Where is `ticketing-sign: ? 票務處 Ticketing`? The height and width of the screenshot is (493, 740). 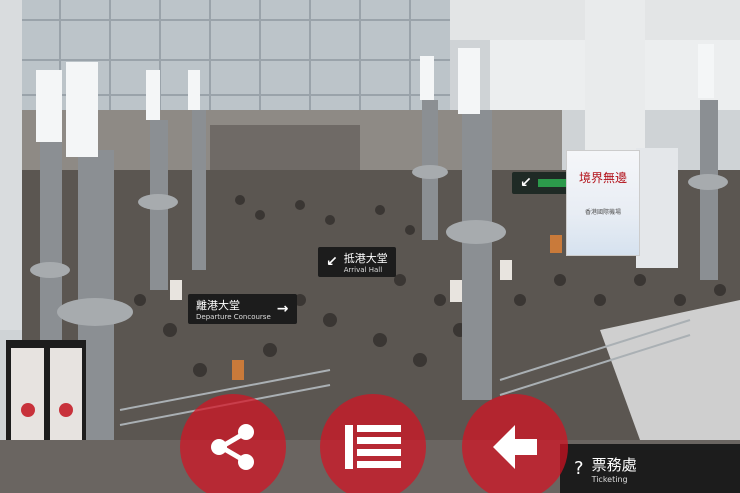
ticketing-sign: ? 票務處 Ticketing is located at coordinates (650, 468).